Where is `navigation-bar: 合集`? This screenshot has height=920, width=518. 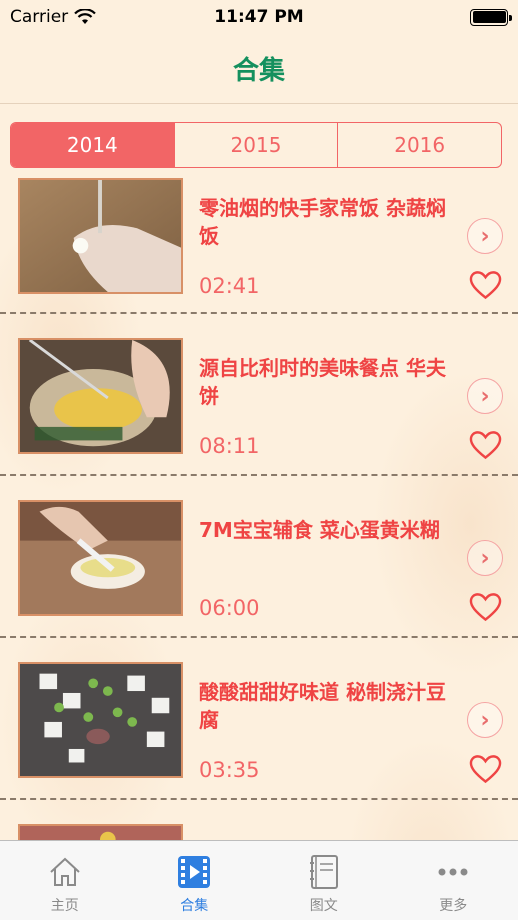
navigation-bar: 合集 is located at coordinates (259, 69).